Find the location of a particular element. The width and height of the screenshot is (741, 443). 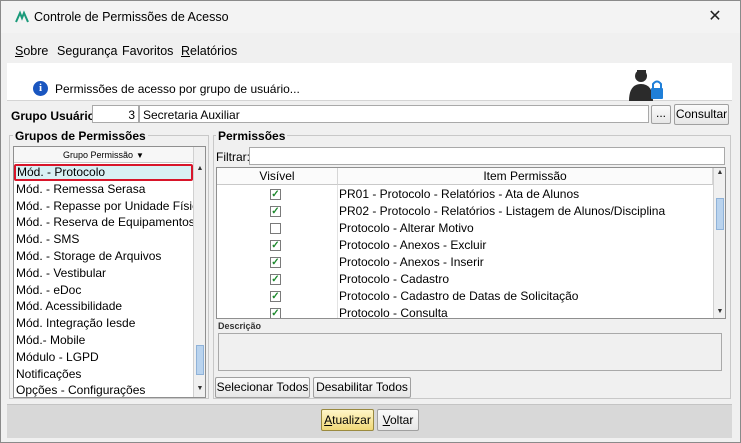

list-item: Opções - Configurações is located at coordinates (103, 389).